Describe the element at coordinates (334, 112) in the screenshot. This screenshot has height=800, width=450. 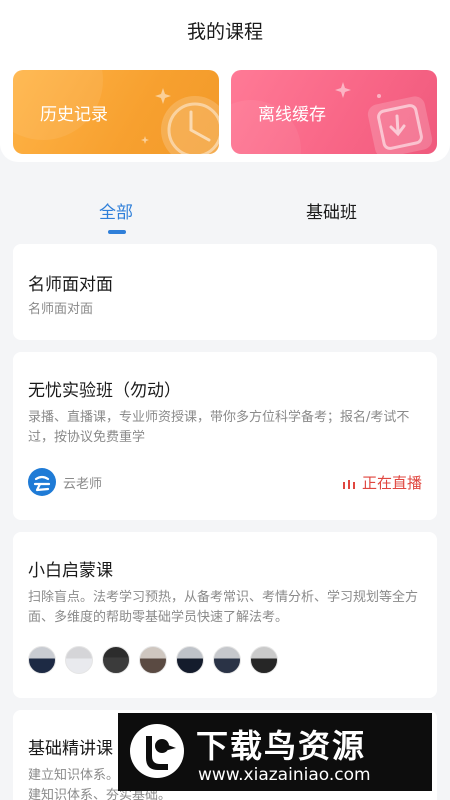
I see `offline-cache-button: 离线缓存` at that location.